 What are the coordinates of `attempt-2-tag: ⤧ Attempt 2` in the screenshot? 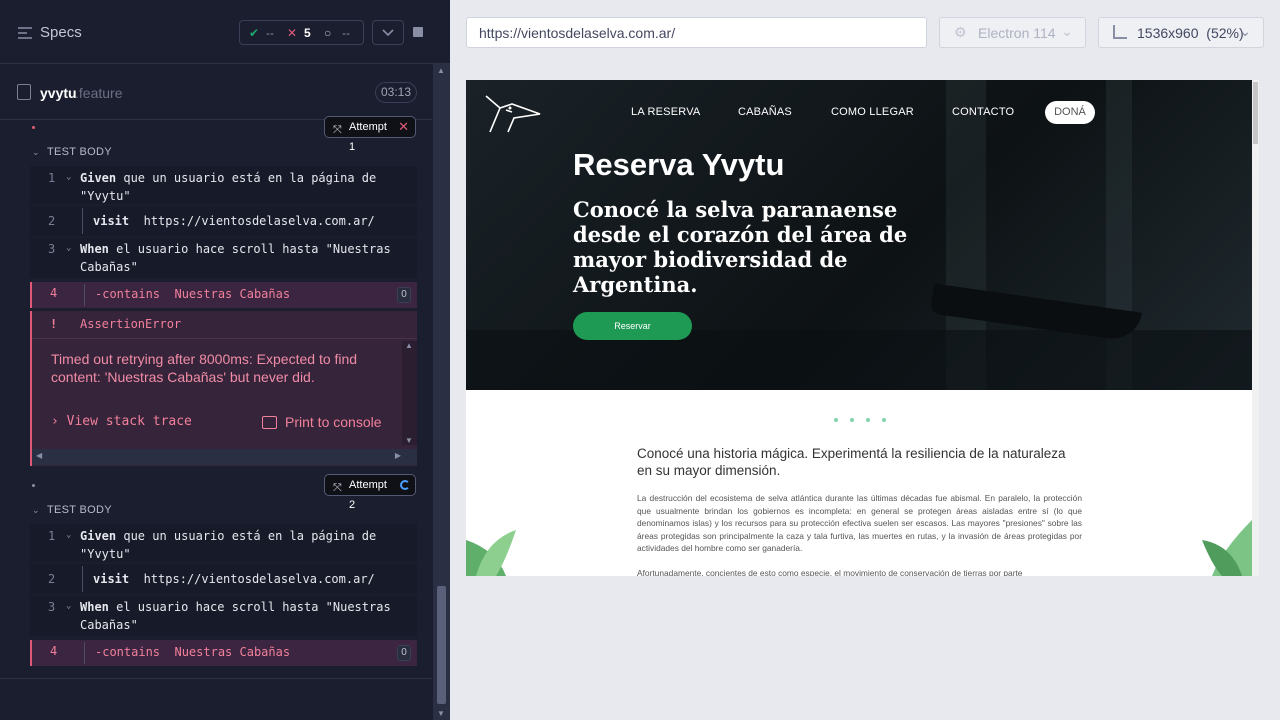 It's located at (370, 492).